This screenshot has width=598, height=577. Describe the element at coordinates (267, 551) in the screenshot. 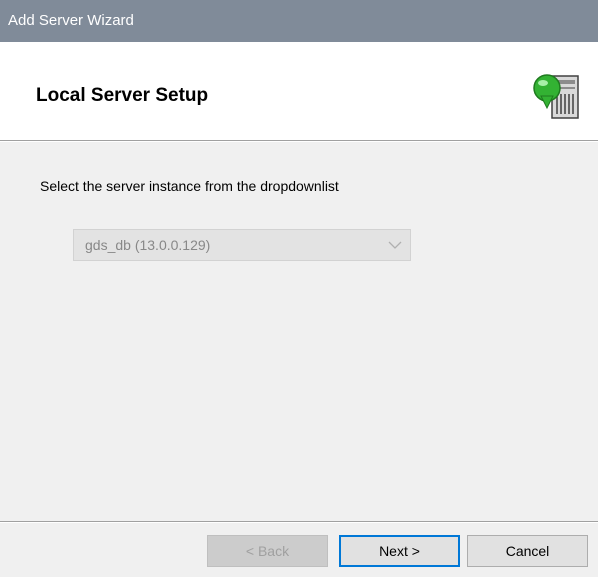

I see `back-button: < Back` at that location.